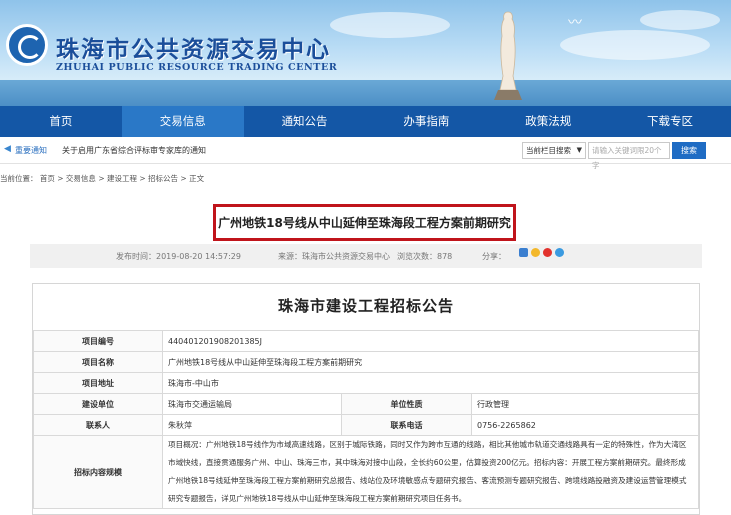  I want to click on notice-link: 关于启用广东省综合评标审专家库的通知, so click(134, 150).